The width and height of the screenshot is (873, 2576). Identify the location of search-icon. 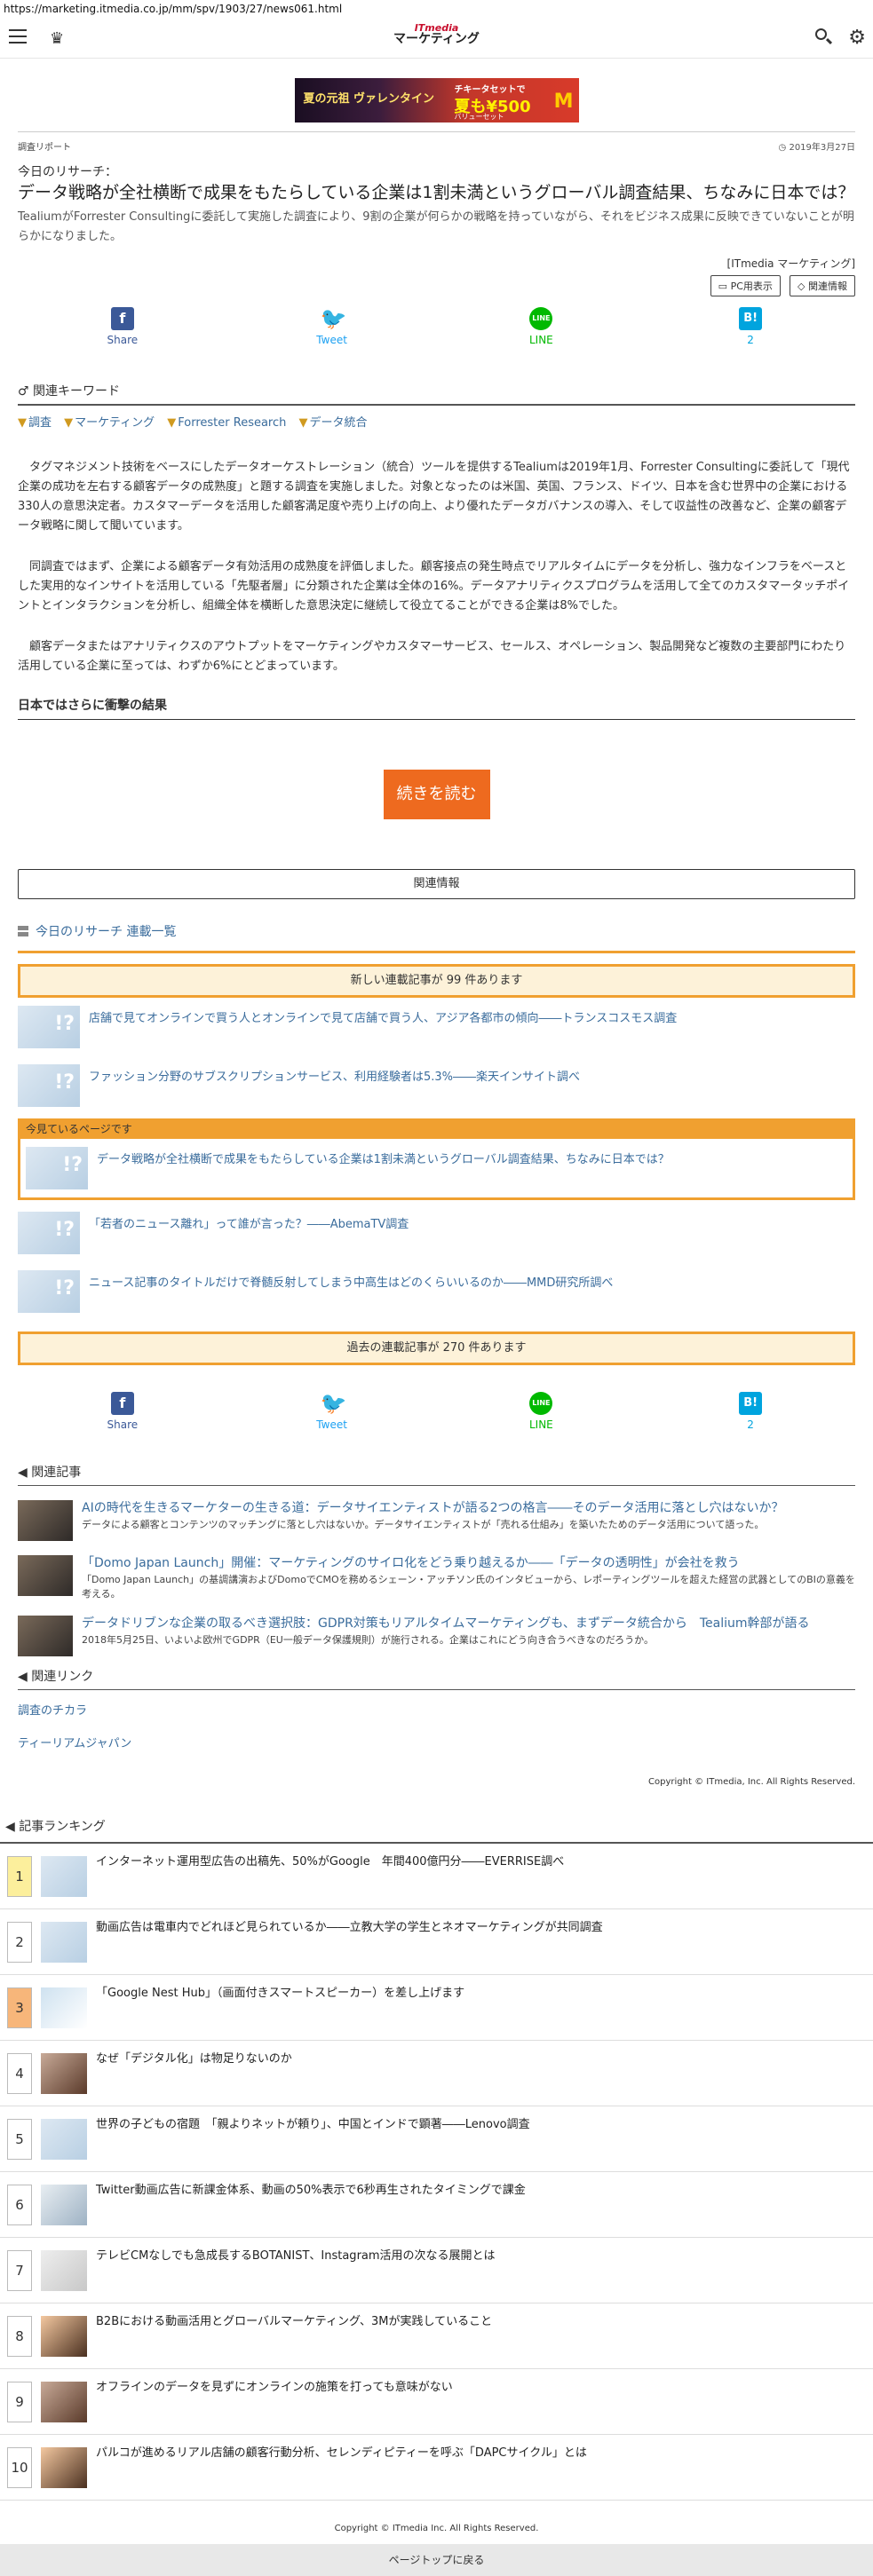
(824, 37).